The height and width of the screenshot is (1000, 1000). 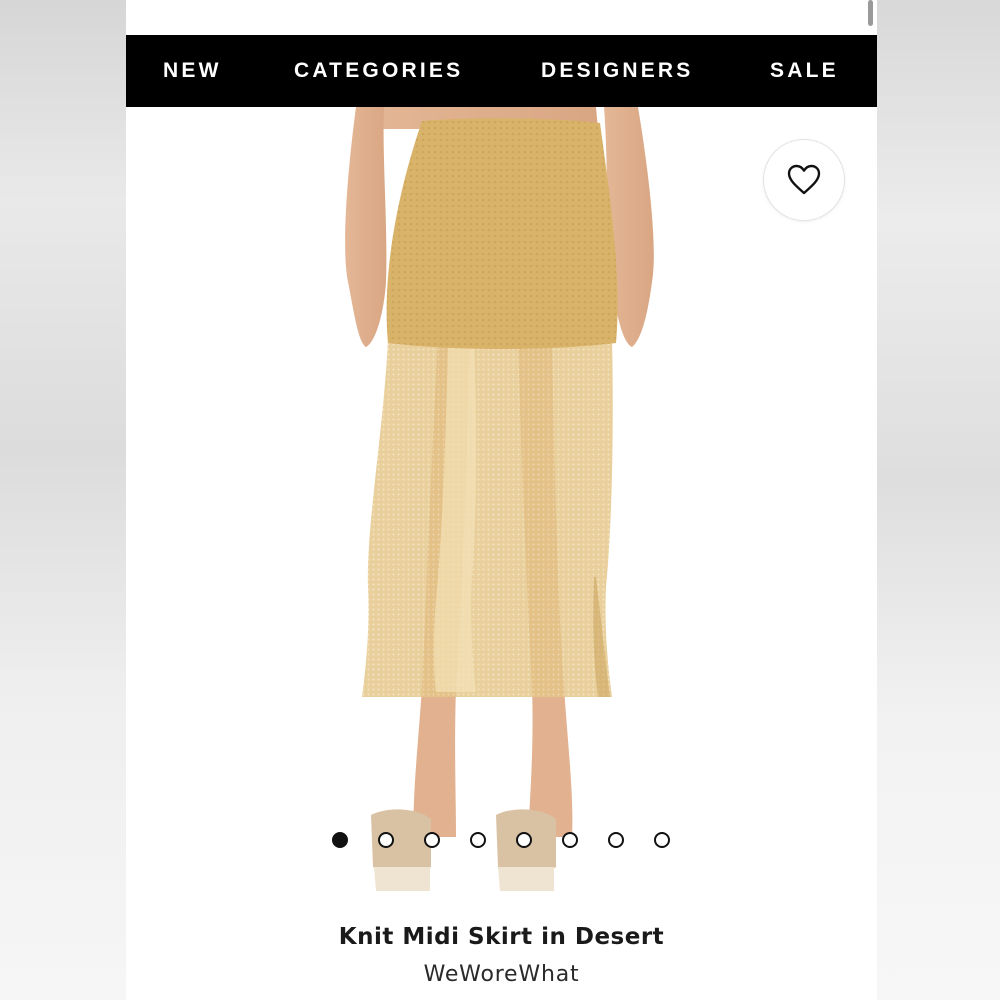 I want to click on nav-item-designers: DESIGNERS, so click(x=617, y=71).